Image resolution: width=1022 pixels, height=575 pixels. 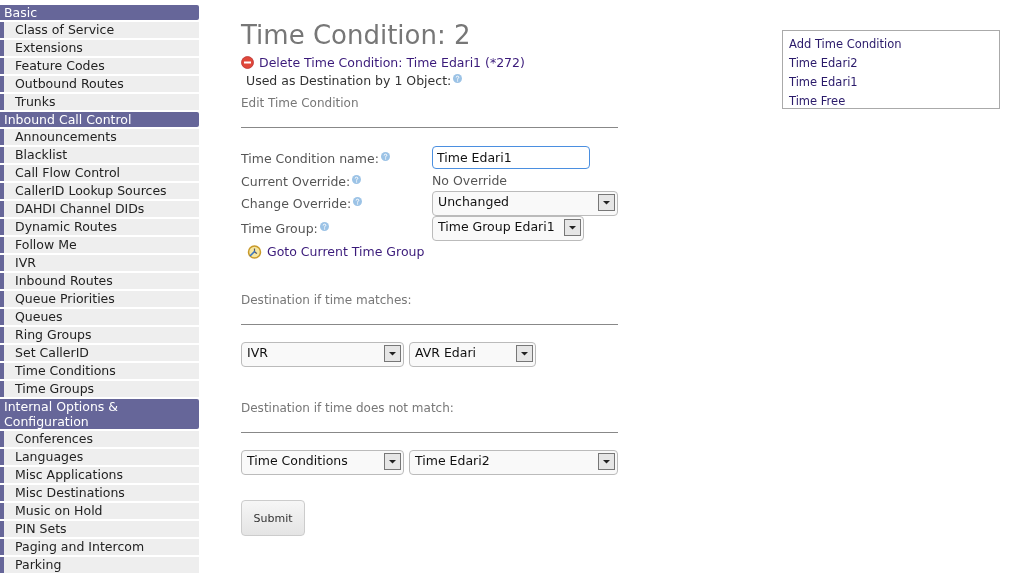 What do you see at coordinates (99, 30) in the screenshot?
I see `sidebar-item: Class of Service` at bounding box center [99, 30].